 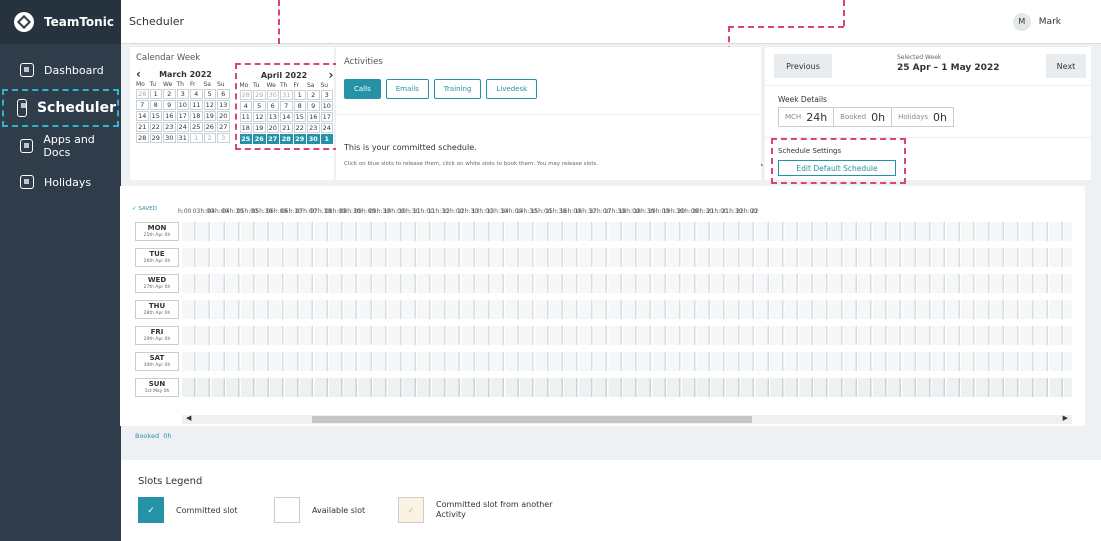 What do you see at coordinates (60, 70) in the screenshot?
I see `sidebar-item-dashboard: Dashboard` at bounding box center [60, 70].